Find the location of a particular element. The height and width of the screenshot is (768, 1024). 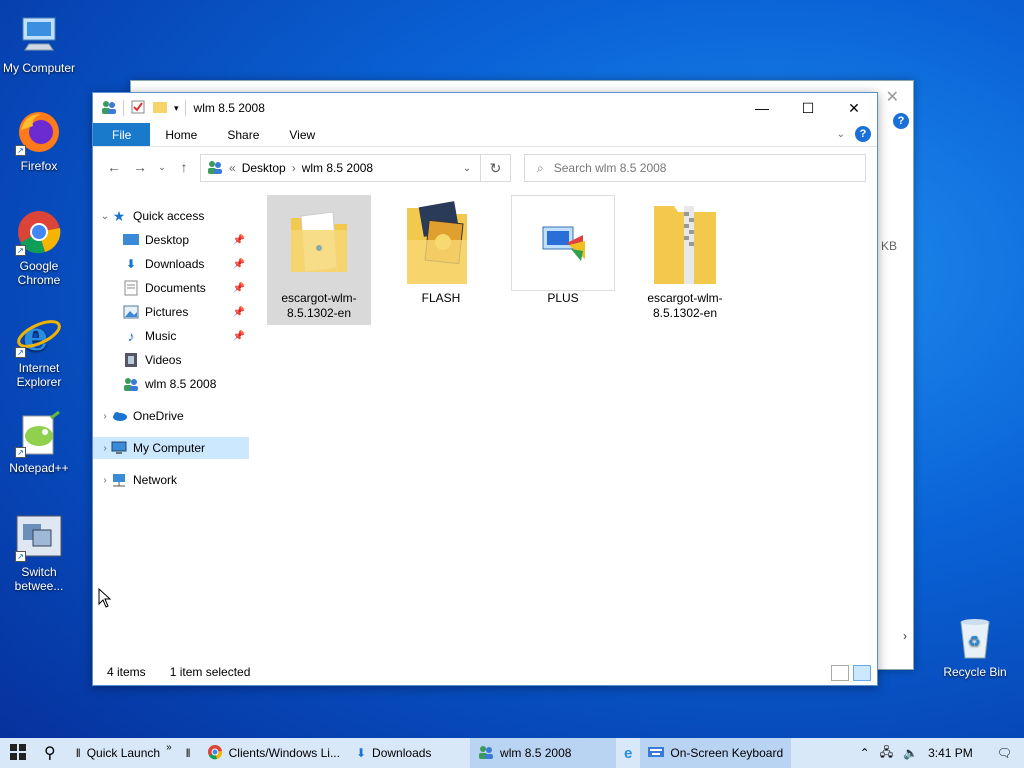

desktop-icon-internet-explorer: e ↗ Internet Explorer is located at coordinates (39, 349).